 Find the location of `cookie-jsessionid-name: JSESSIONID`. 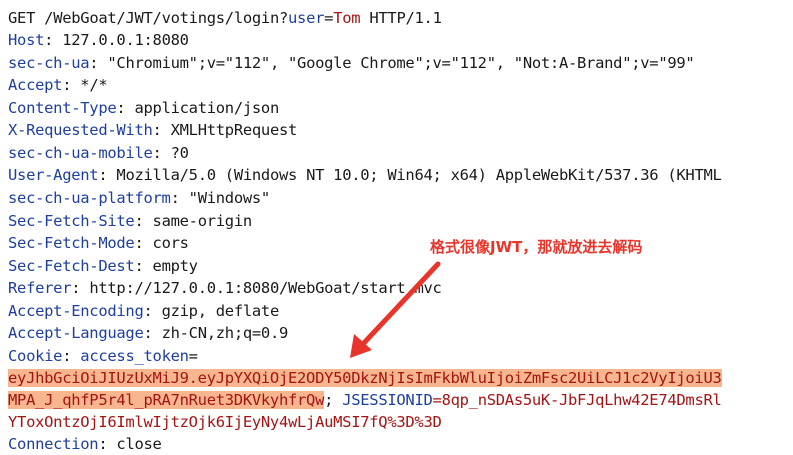

cookie-jsessionid-name: JSESSIONID is located at coordinates (387, 400).